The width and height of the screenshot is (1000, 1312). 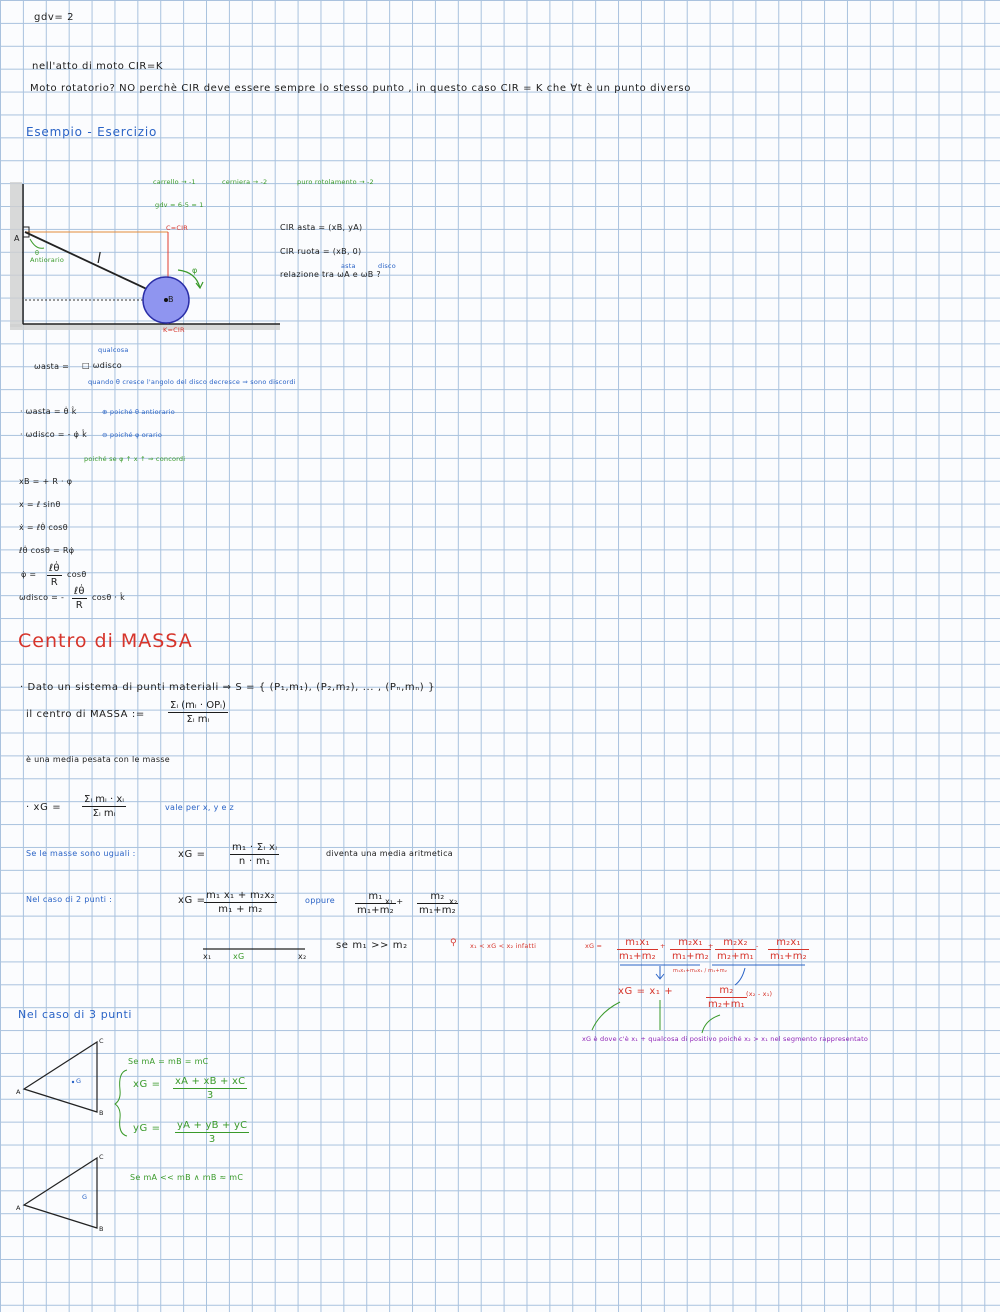 I want to click on tri1-c: C, so click(x=101, y=1041).